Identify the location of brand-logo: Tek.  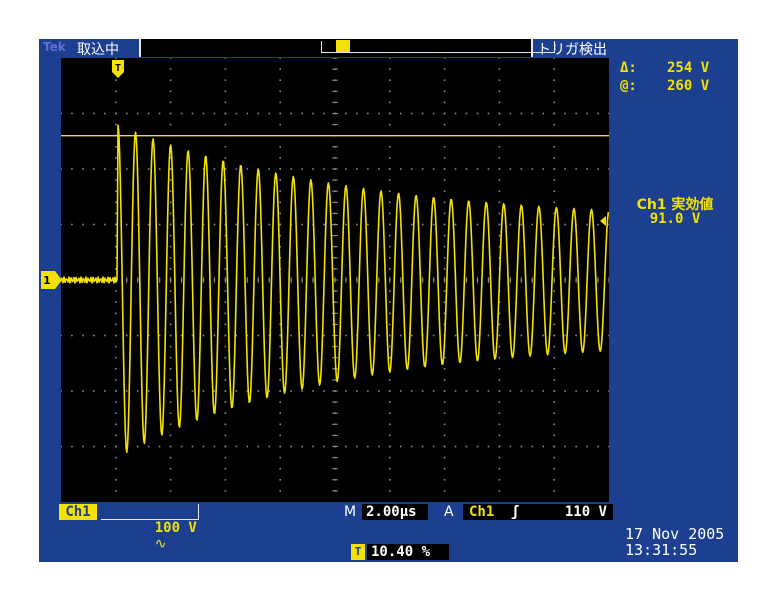
(54, 47).